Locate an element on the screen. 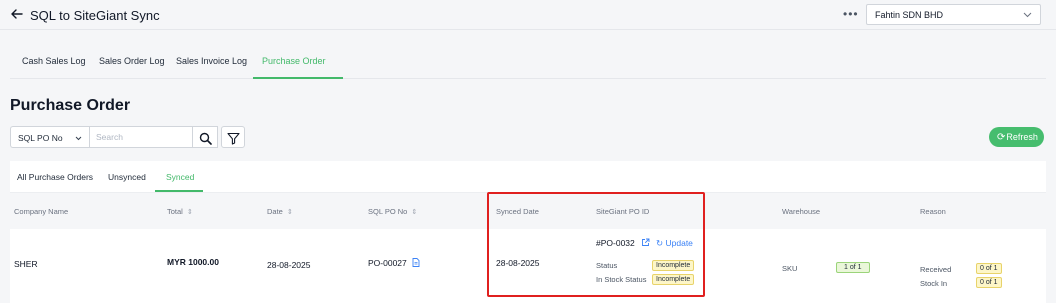 This screenshot has height=303, width=1056. search-button is located at coordinates (205, 137).